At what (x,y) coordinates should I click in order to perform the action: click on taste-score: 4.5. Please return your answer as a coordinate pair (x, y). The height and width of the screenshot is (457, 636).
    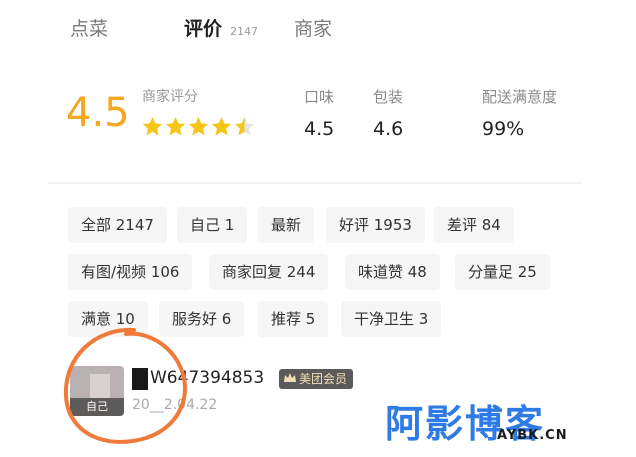
    Looking at the image, I should click on (319, 129).